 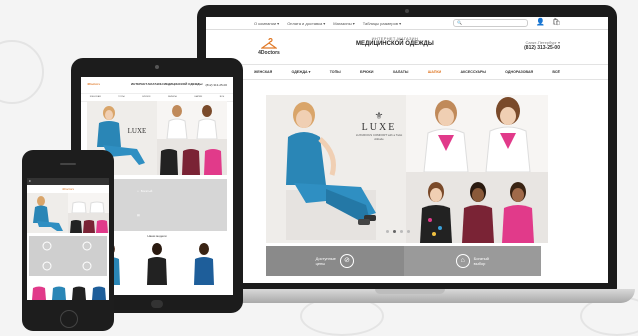 I want to click on ruler-icon: ▤, so click(x=138, y=215).